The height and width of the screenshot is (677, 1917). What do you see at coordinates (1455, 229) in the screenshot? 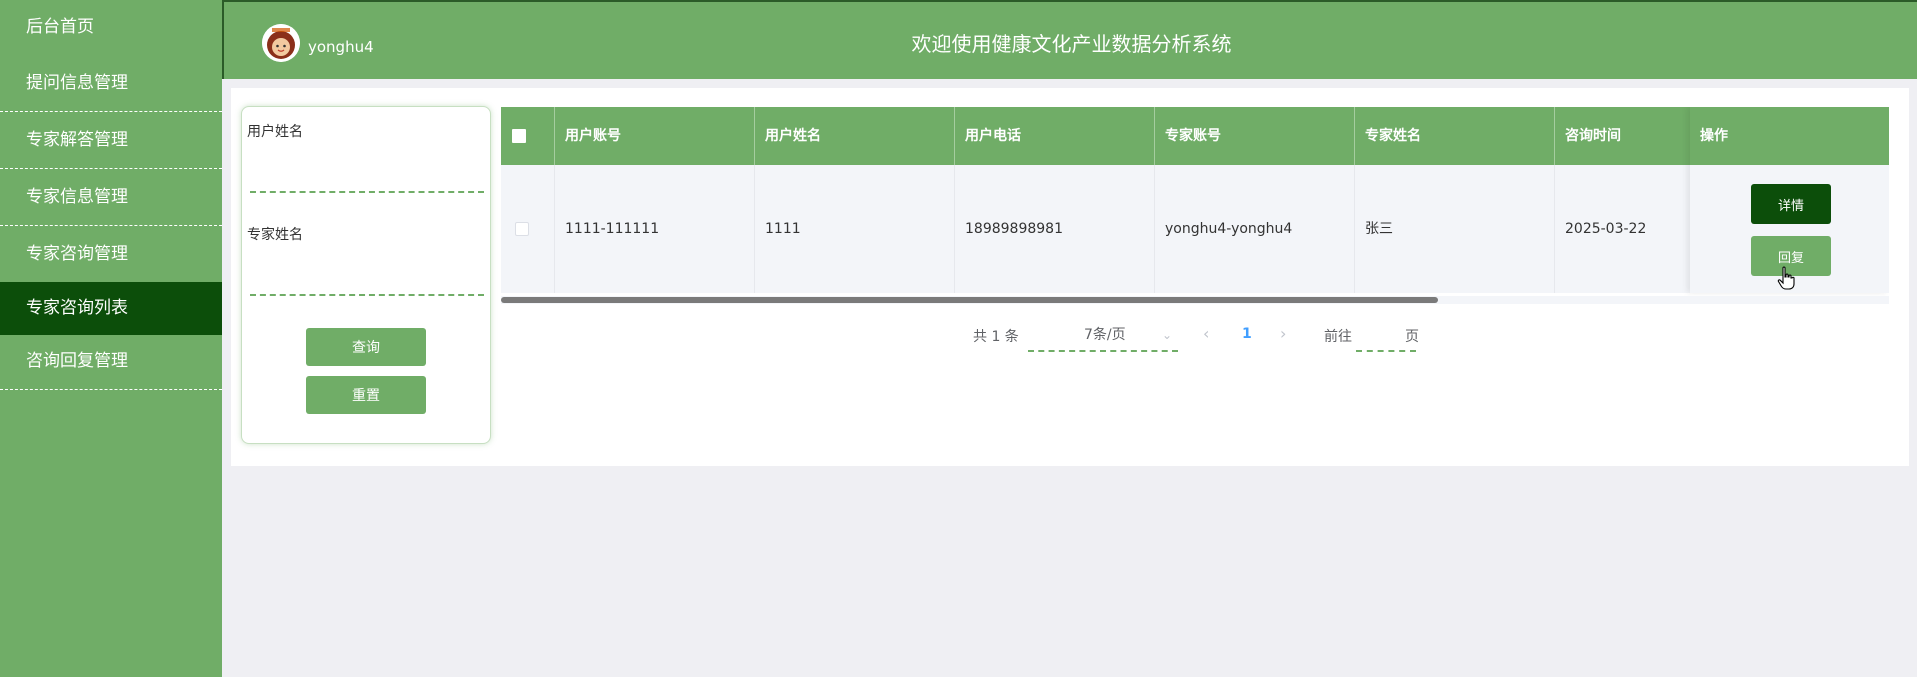
I see `cell-expert-name: 张三` at bounding box center [1455, 229].